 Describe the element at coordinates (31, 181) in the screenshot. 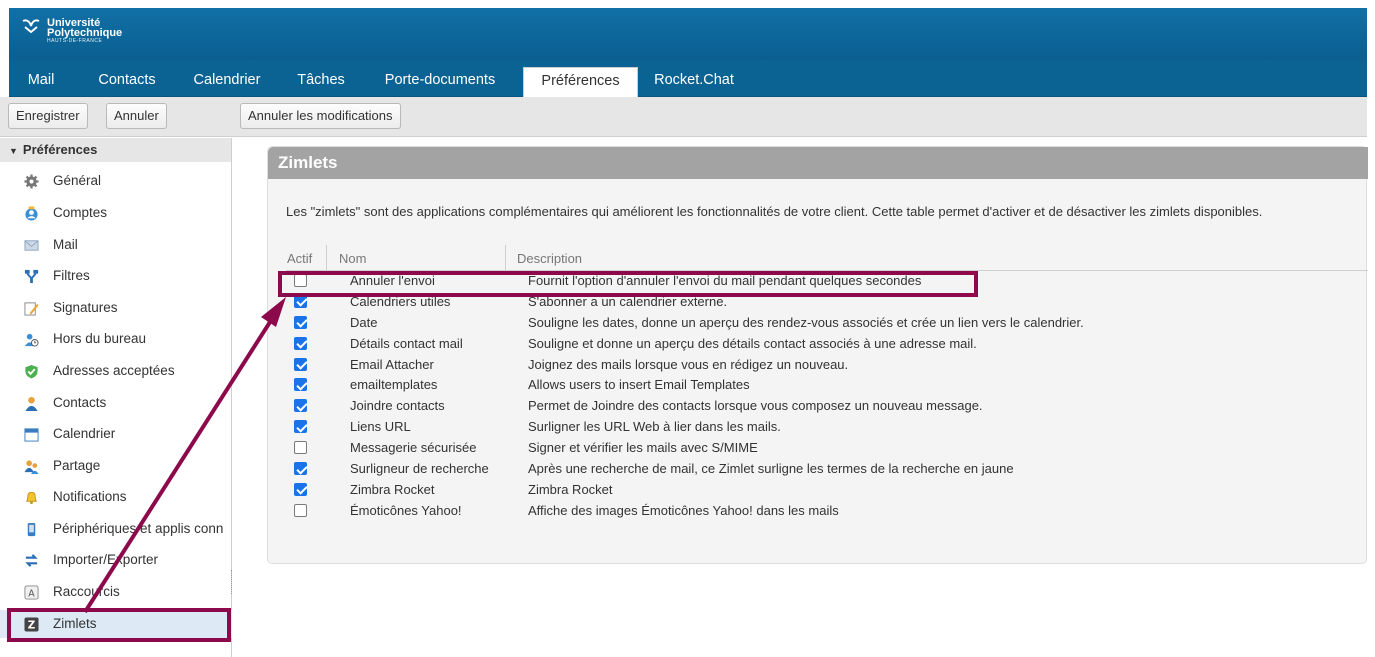

I see `gear-icon` at that location.